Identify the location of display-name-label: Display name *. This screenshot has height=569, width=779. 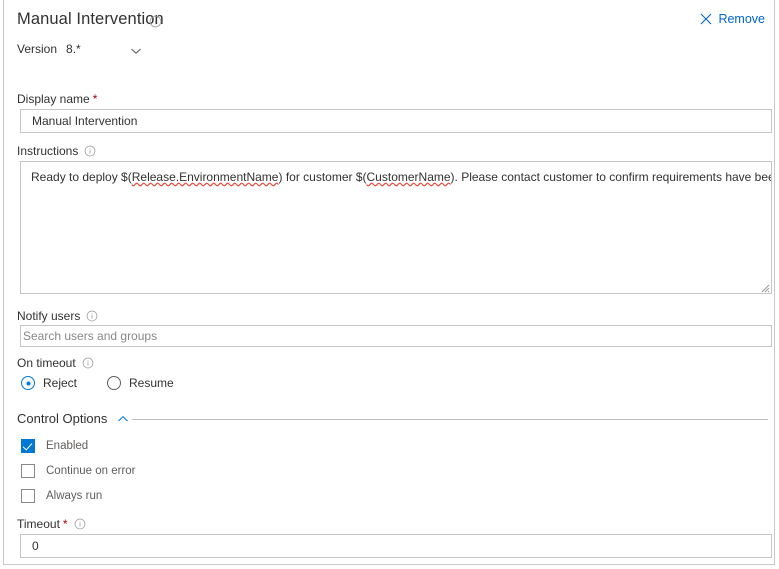
(57, 99).